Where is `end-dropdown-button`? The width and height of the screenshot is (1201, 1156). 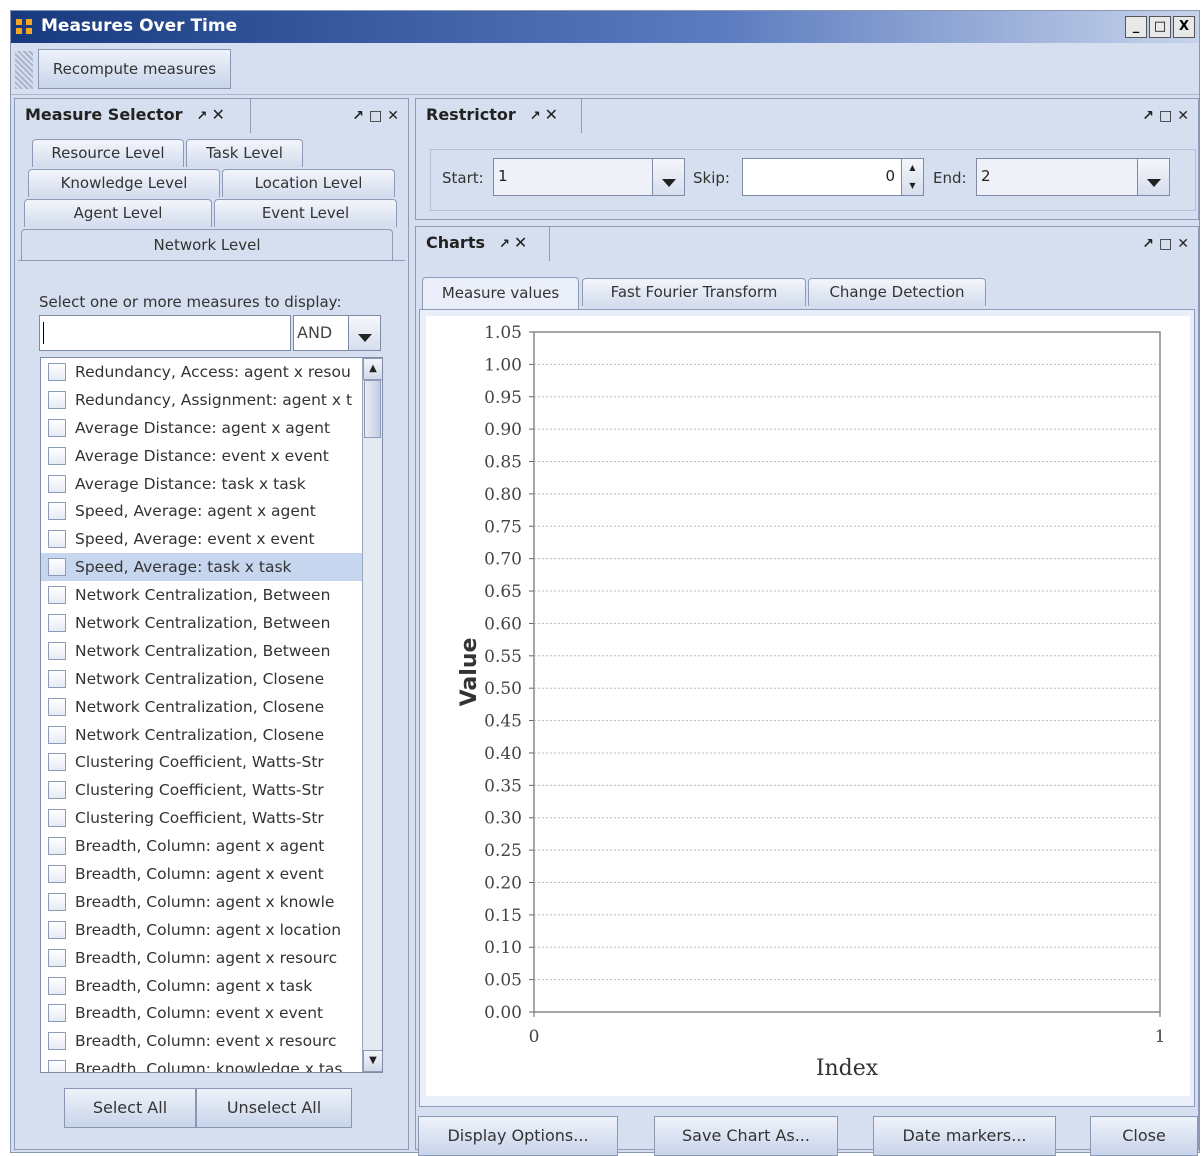 end-dropdown-button is located at coordinates (1153, 177).